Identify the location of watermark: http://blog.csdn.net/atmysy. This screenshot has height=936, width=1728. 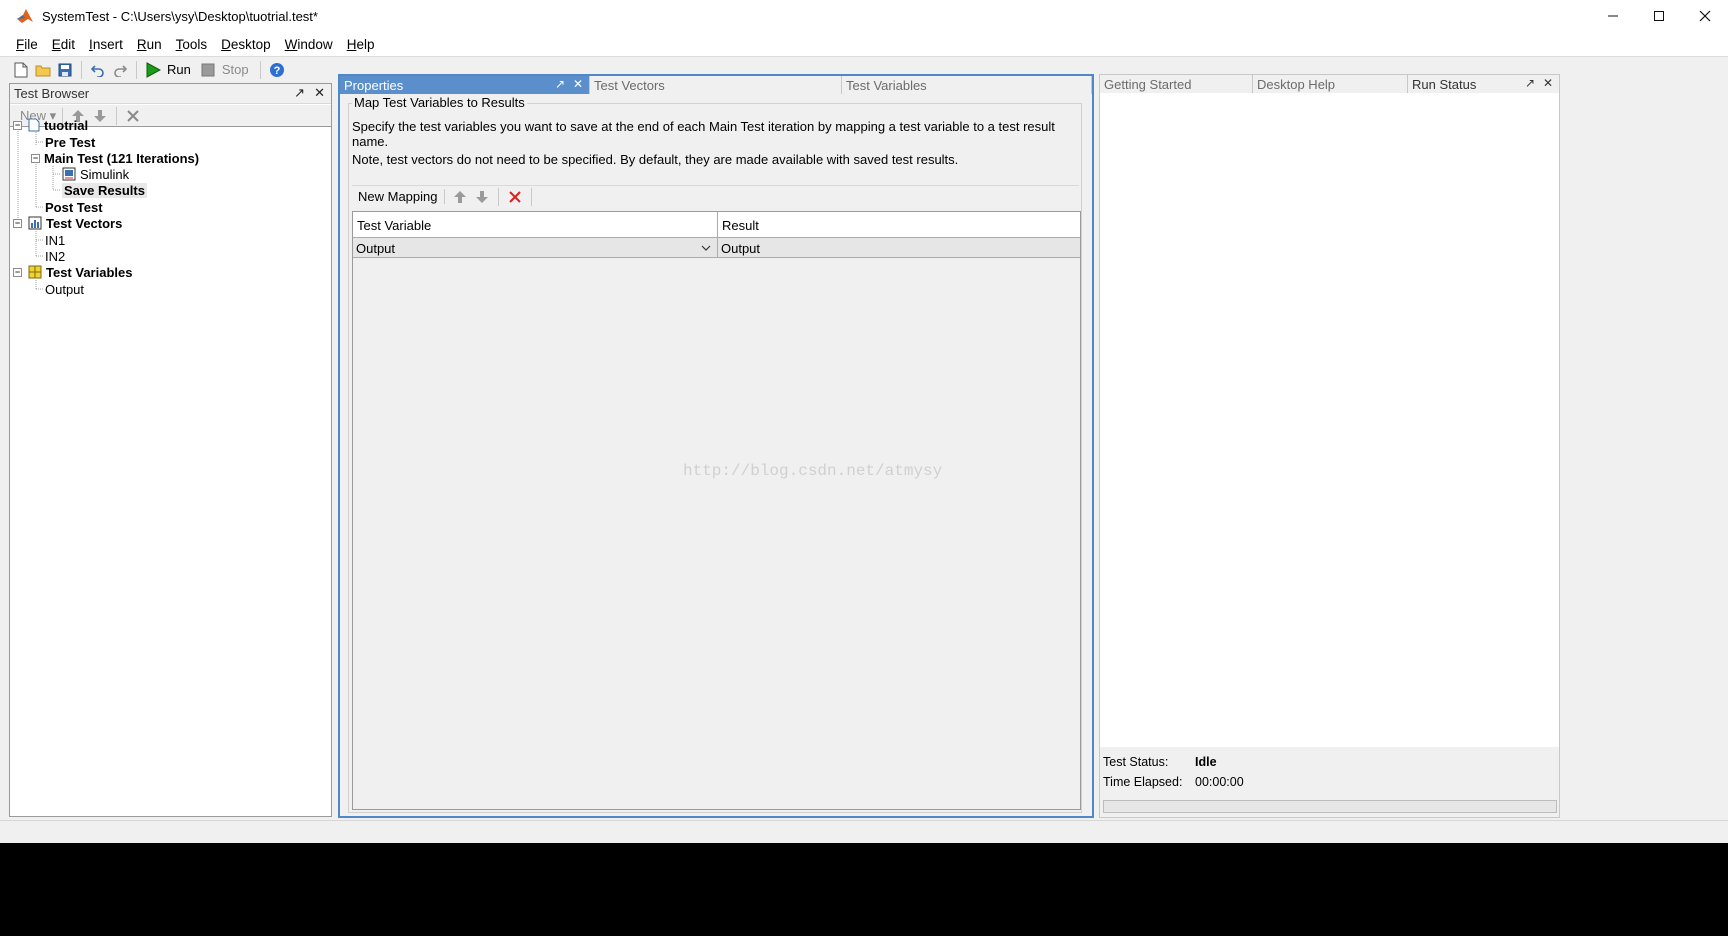
(813, 471).